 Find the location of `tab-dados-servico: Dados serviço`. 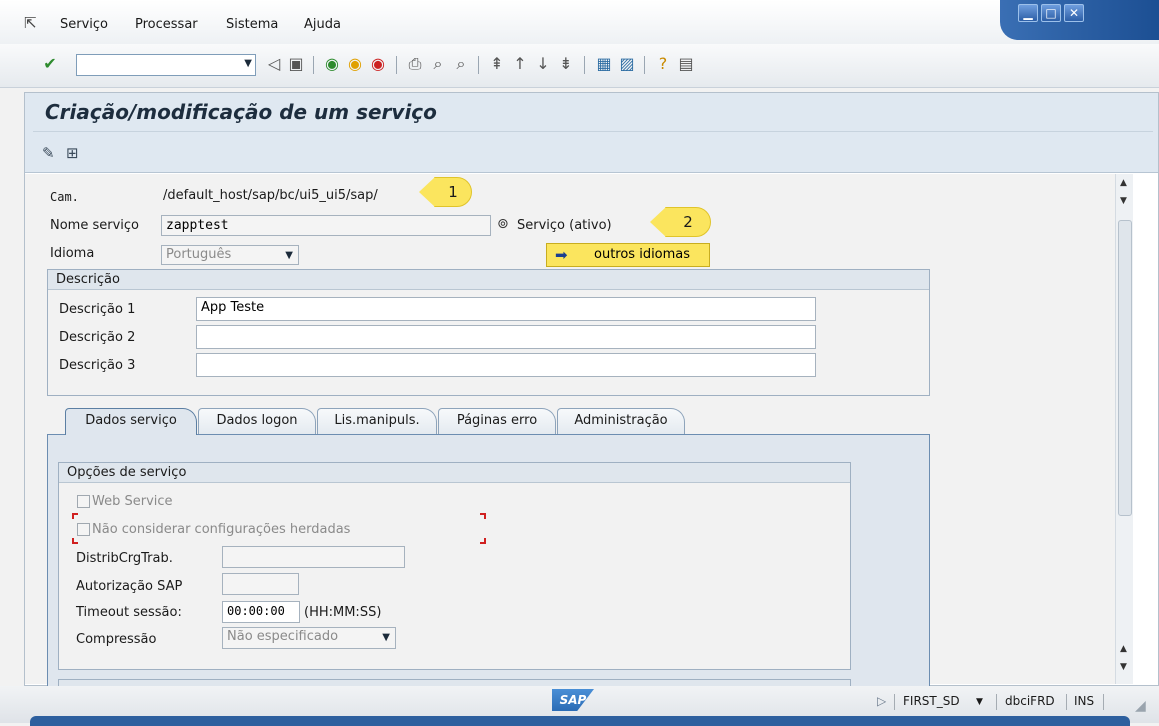

tab-dados-servico: Dados serviço is located at coordinates (131, 421).